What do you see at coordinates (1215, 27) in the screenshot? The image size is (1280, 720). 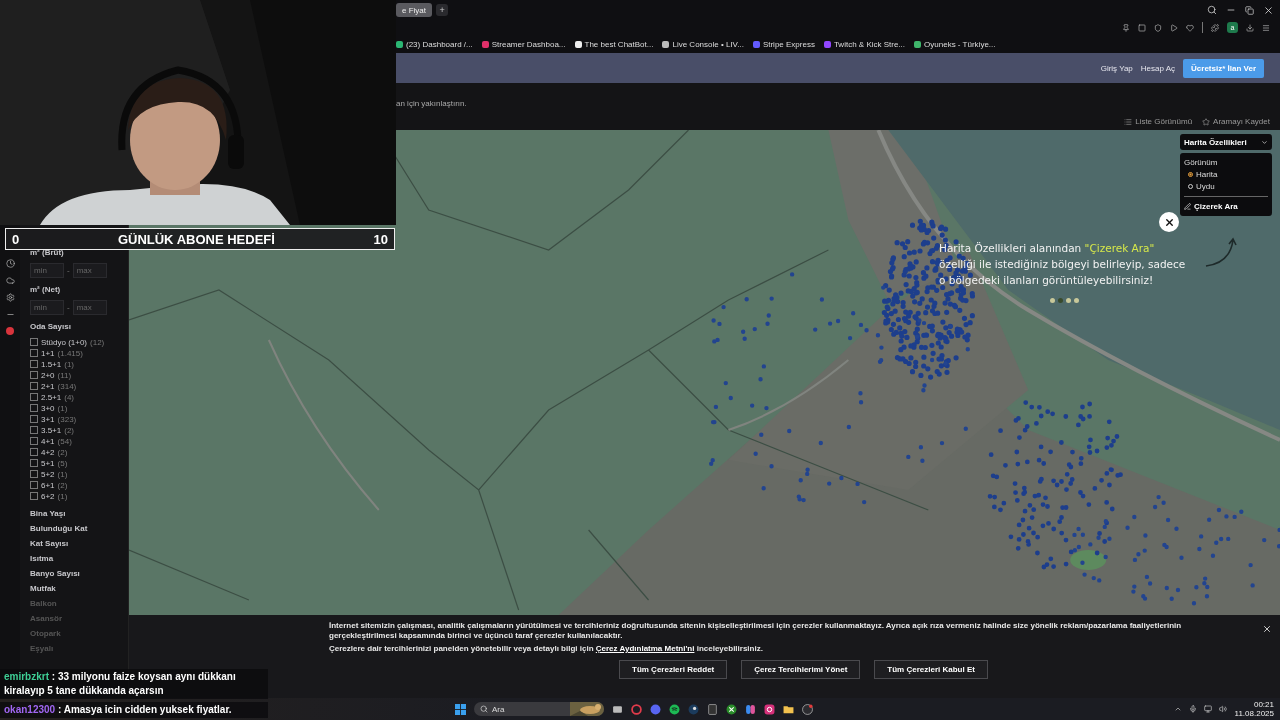 I see `puzzle-icon` at bounding box center [1215, 27].